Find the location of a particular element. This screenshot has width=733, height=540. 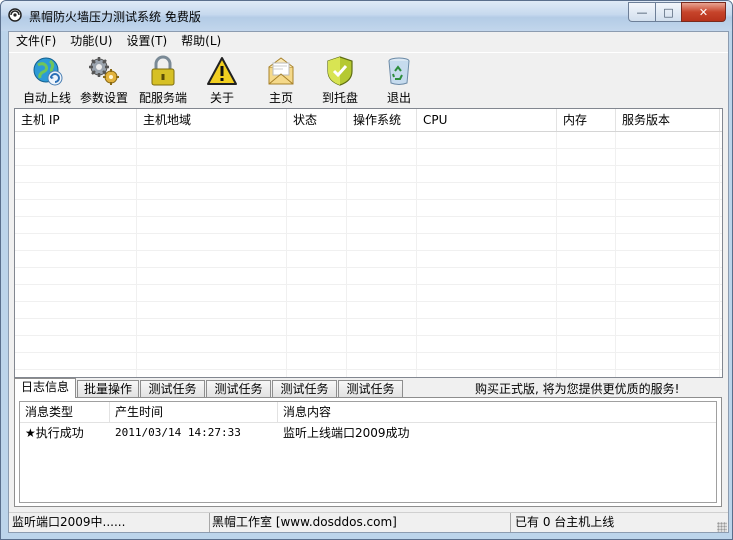

title-bar: 黑帽防火墙压力测试系统 免费版 — □ ✕ is located at coordinates (366, 16).